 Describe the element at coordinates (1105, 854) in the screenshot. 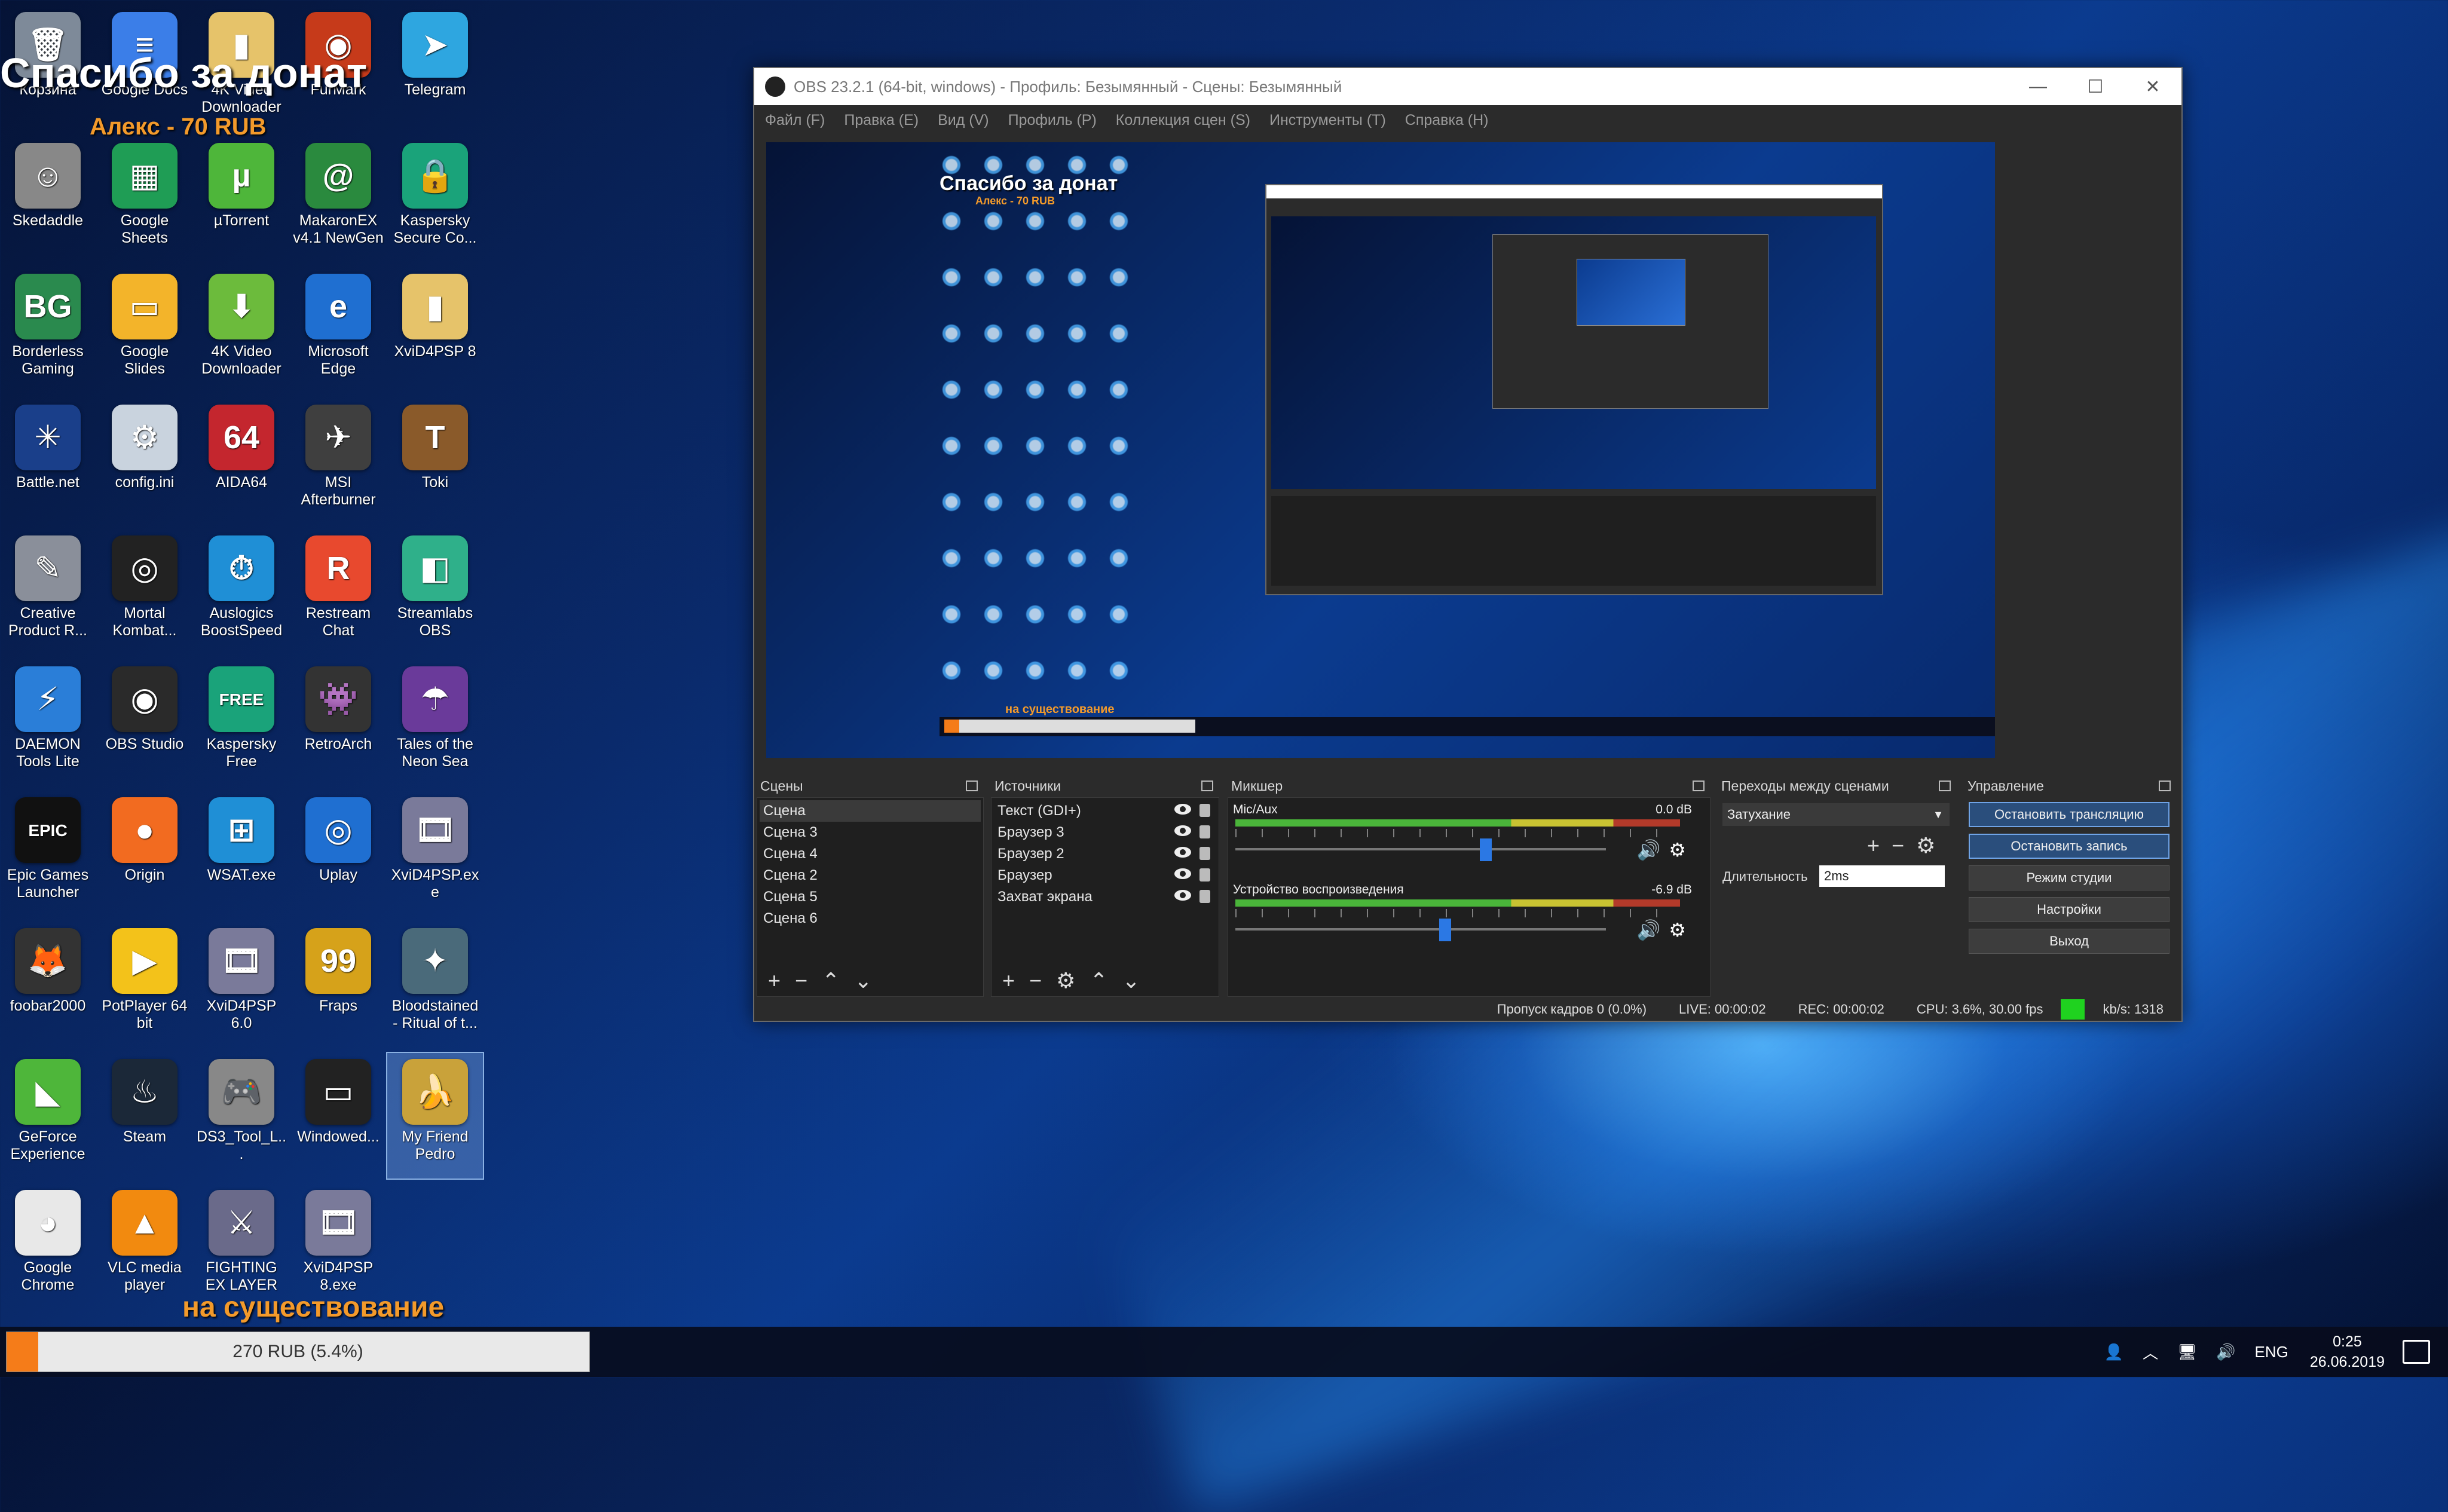

I see `source-item: Браузер 2` at that location.